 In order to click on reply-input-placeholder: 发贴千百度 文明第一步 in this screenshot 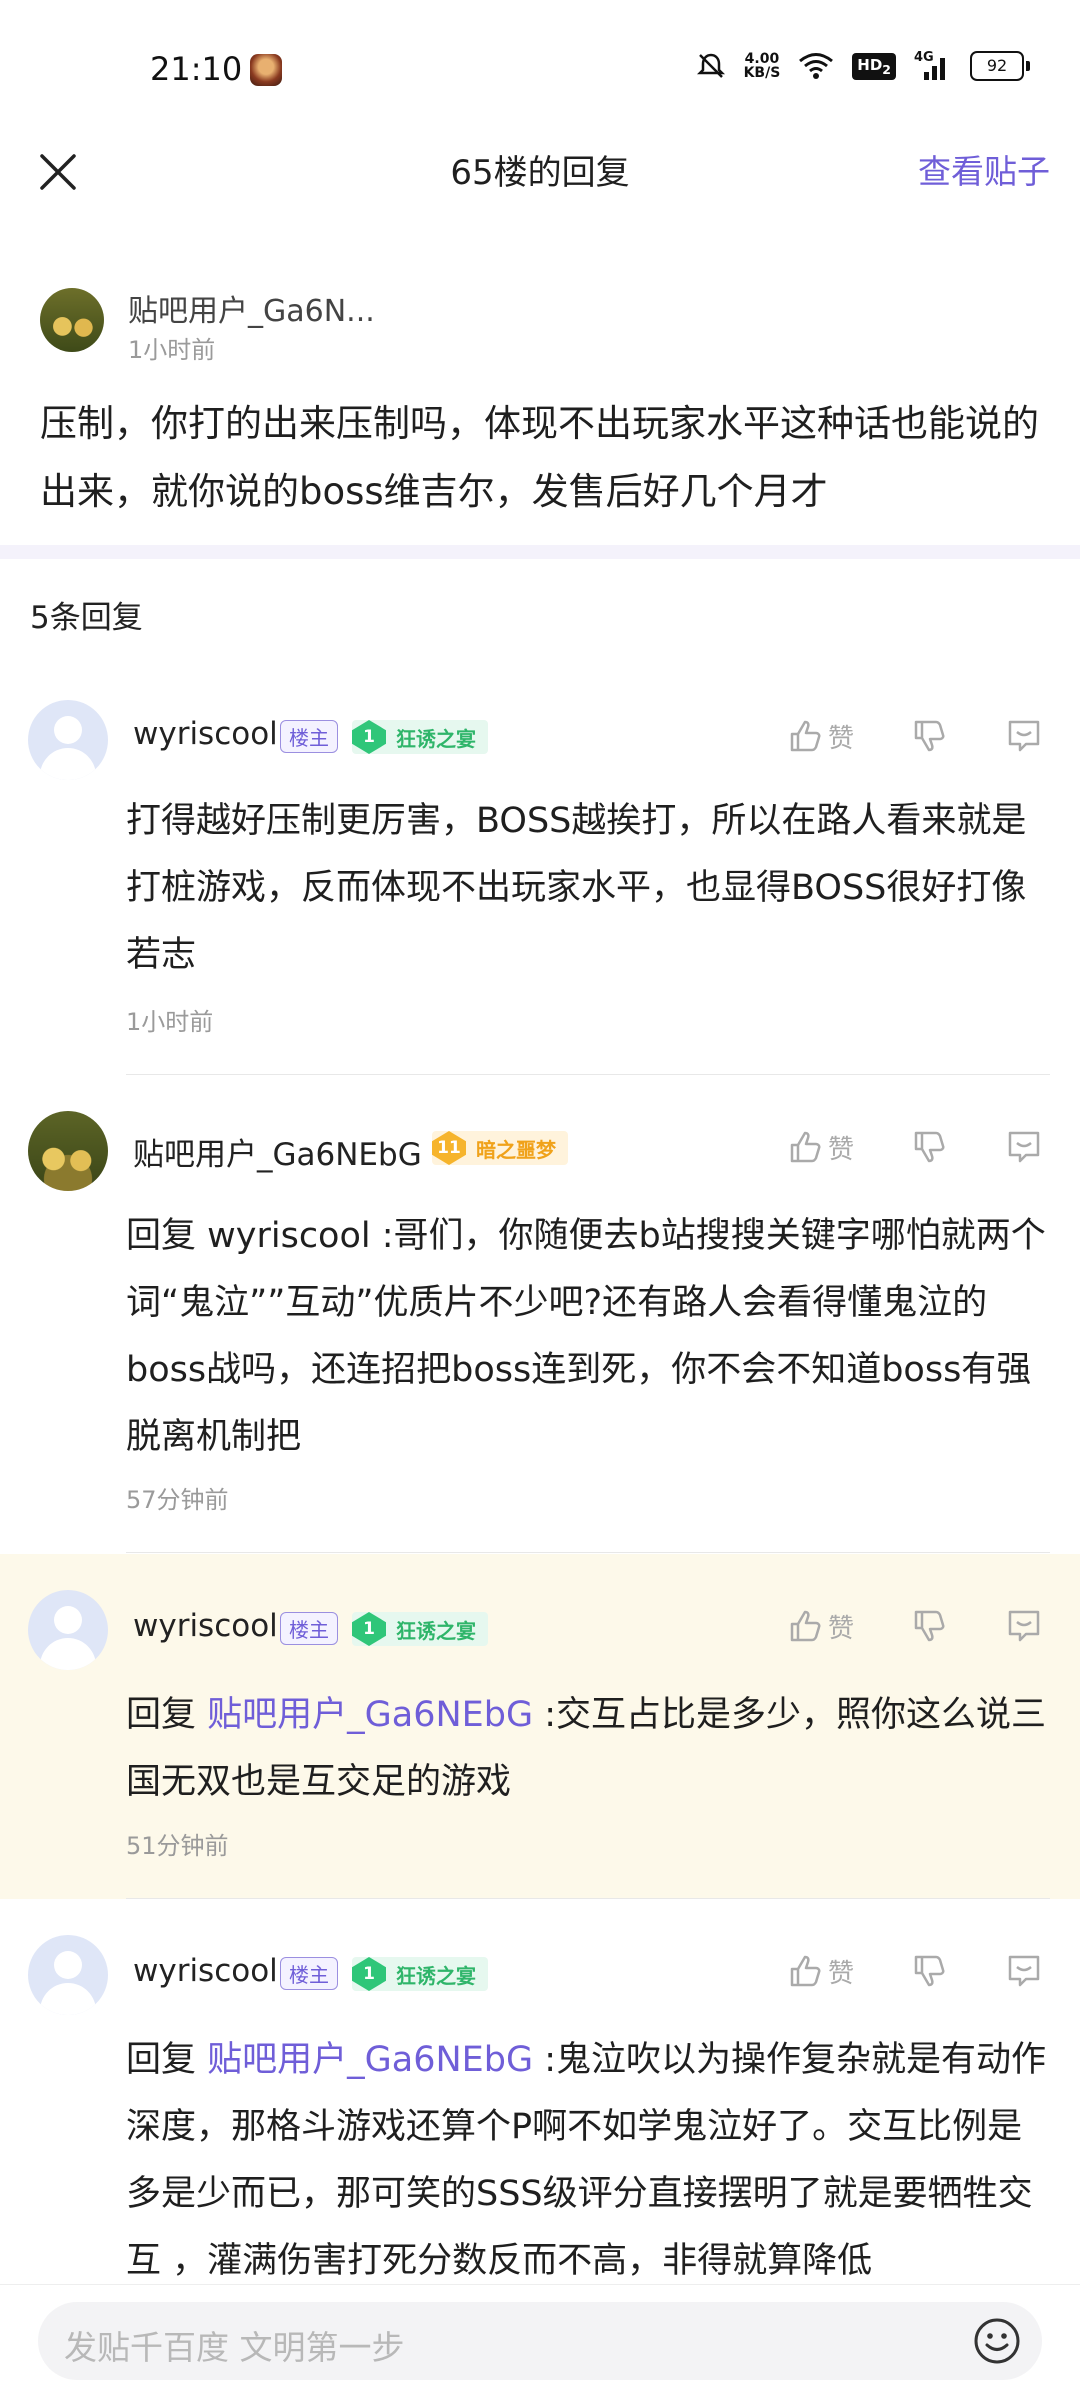, I will do `click(234, 2345)`.